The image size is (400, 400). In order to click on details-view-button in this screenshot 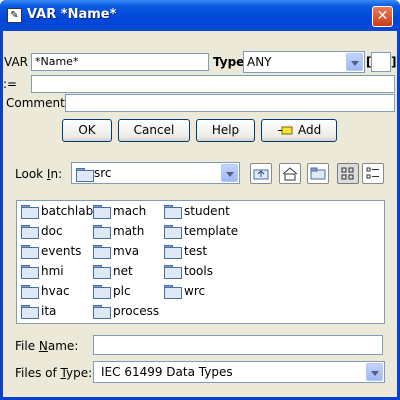, I will do `click(373, 173)`.